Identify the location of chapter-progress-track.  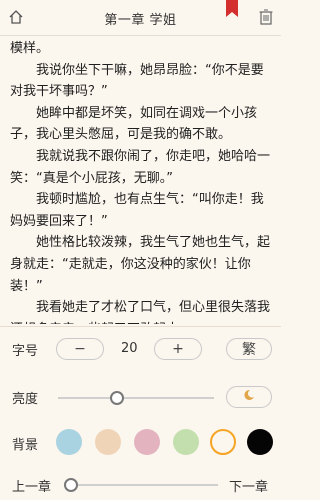
(142, 485).